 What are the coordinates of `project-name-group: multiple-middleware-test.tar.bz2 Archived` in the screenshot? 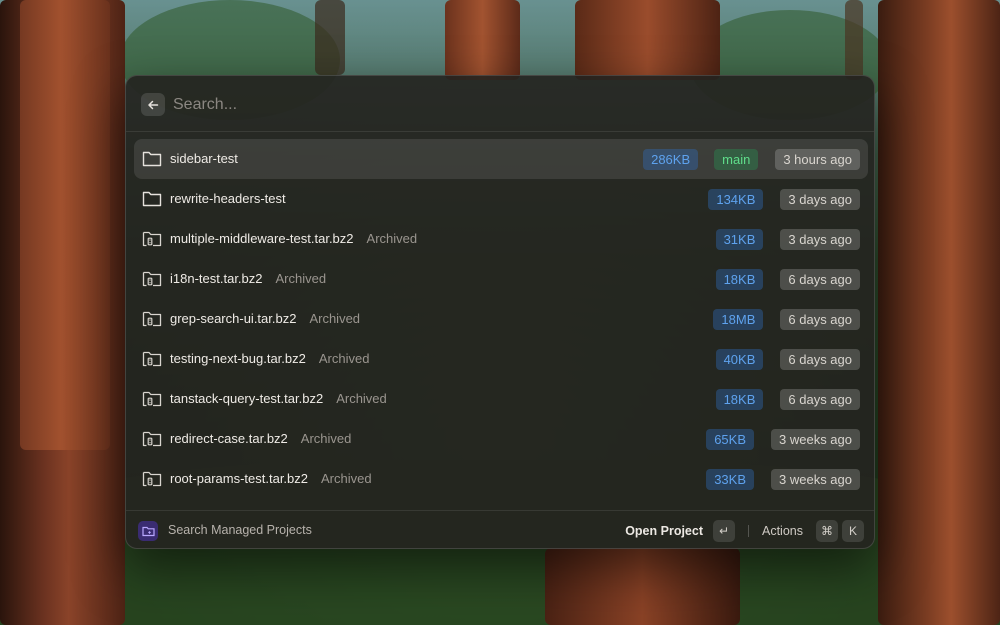 It's located at (293, 238).